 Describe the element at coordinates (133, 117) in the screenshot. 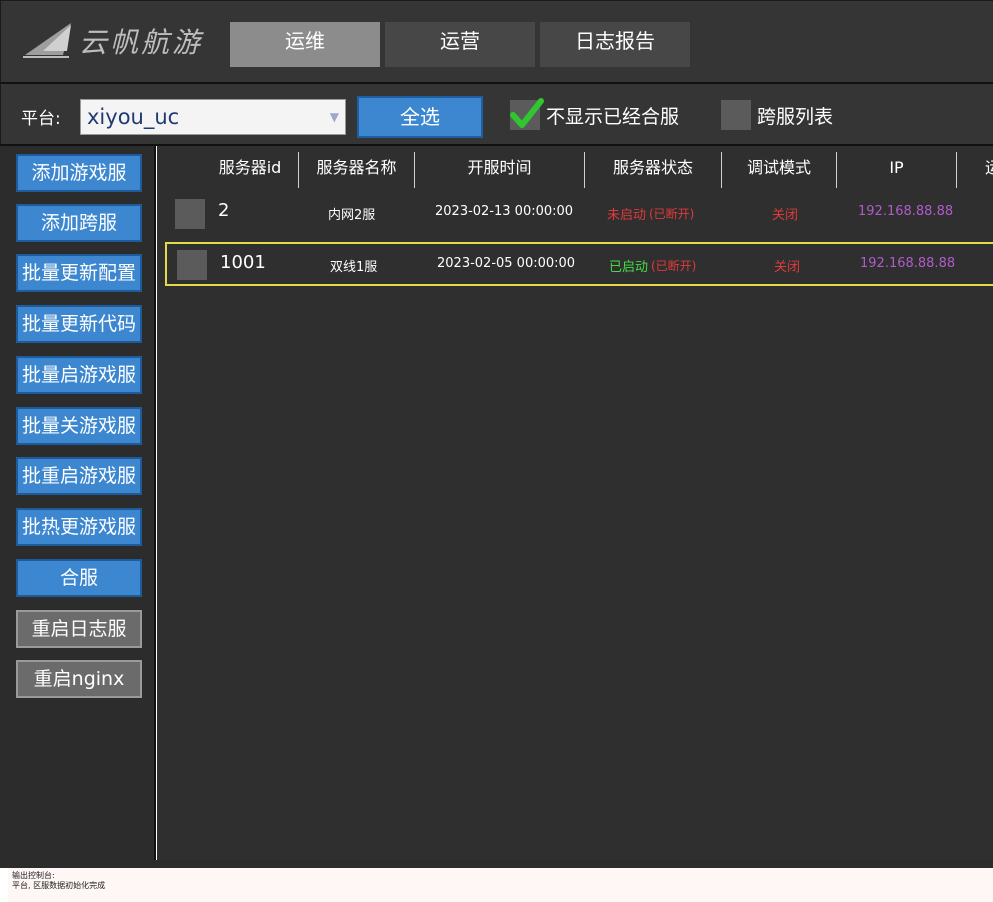

I see `platform-value: xiyou_uc` at that location.